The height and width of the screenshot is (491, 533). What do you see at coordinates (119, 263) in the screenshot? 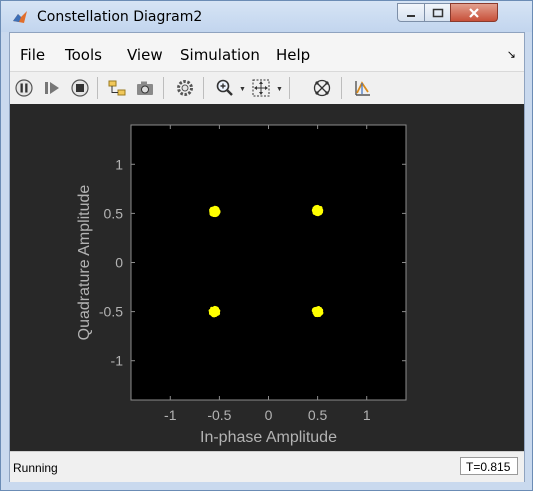
I see `y-tick-label: 0` at bounding box center [119, 263].